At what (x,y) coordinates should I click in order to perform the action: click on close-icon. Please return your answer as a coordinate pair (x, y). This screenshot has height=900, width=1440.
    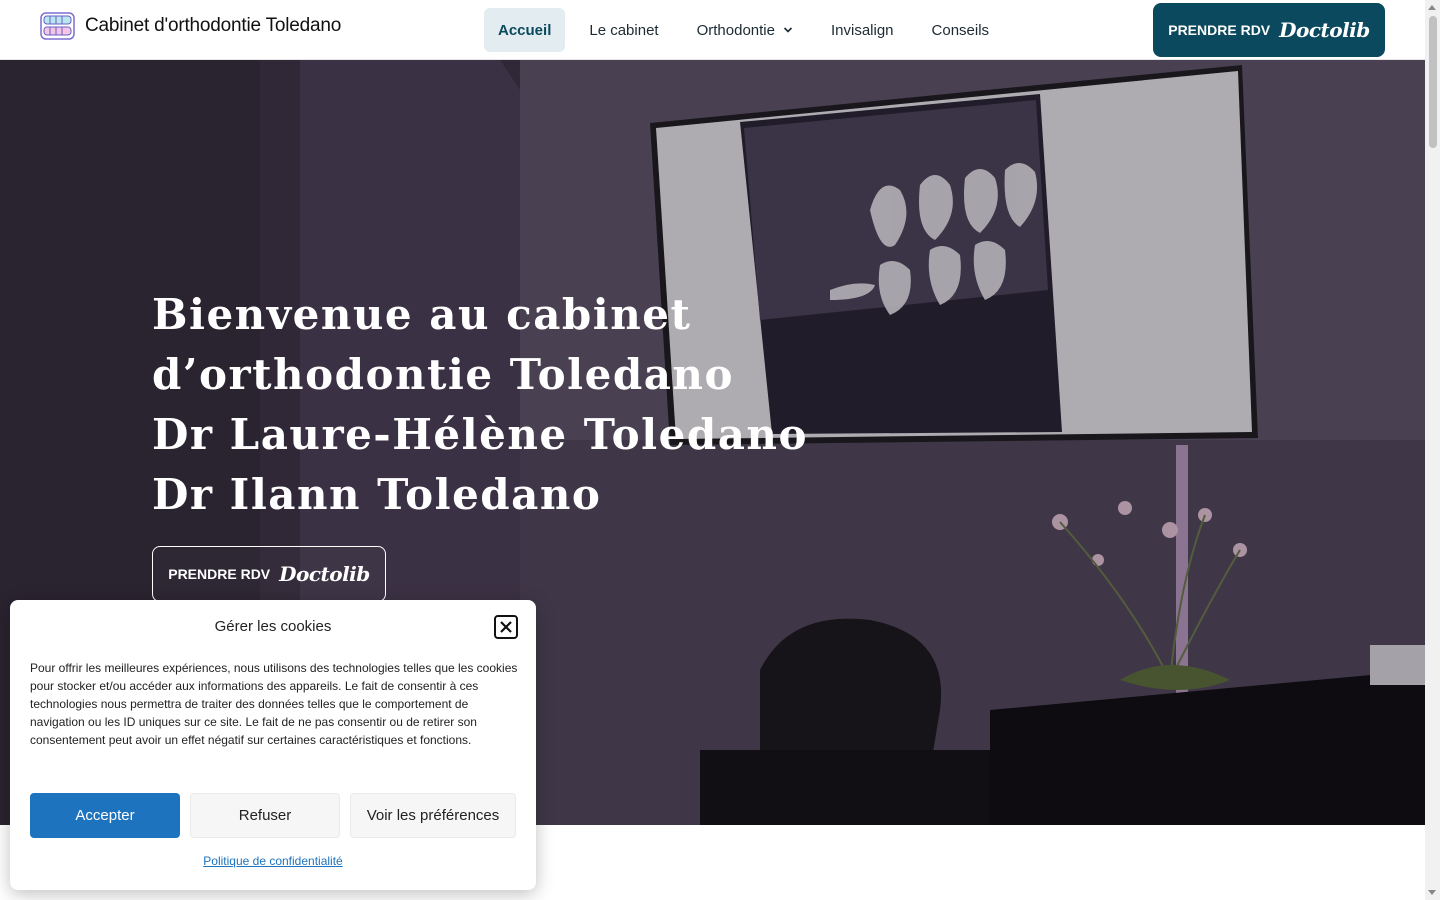
    Looking at the image, I should click on (506, 627).